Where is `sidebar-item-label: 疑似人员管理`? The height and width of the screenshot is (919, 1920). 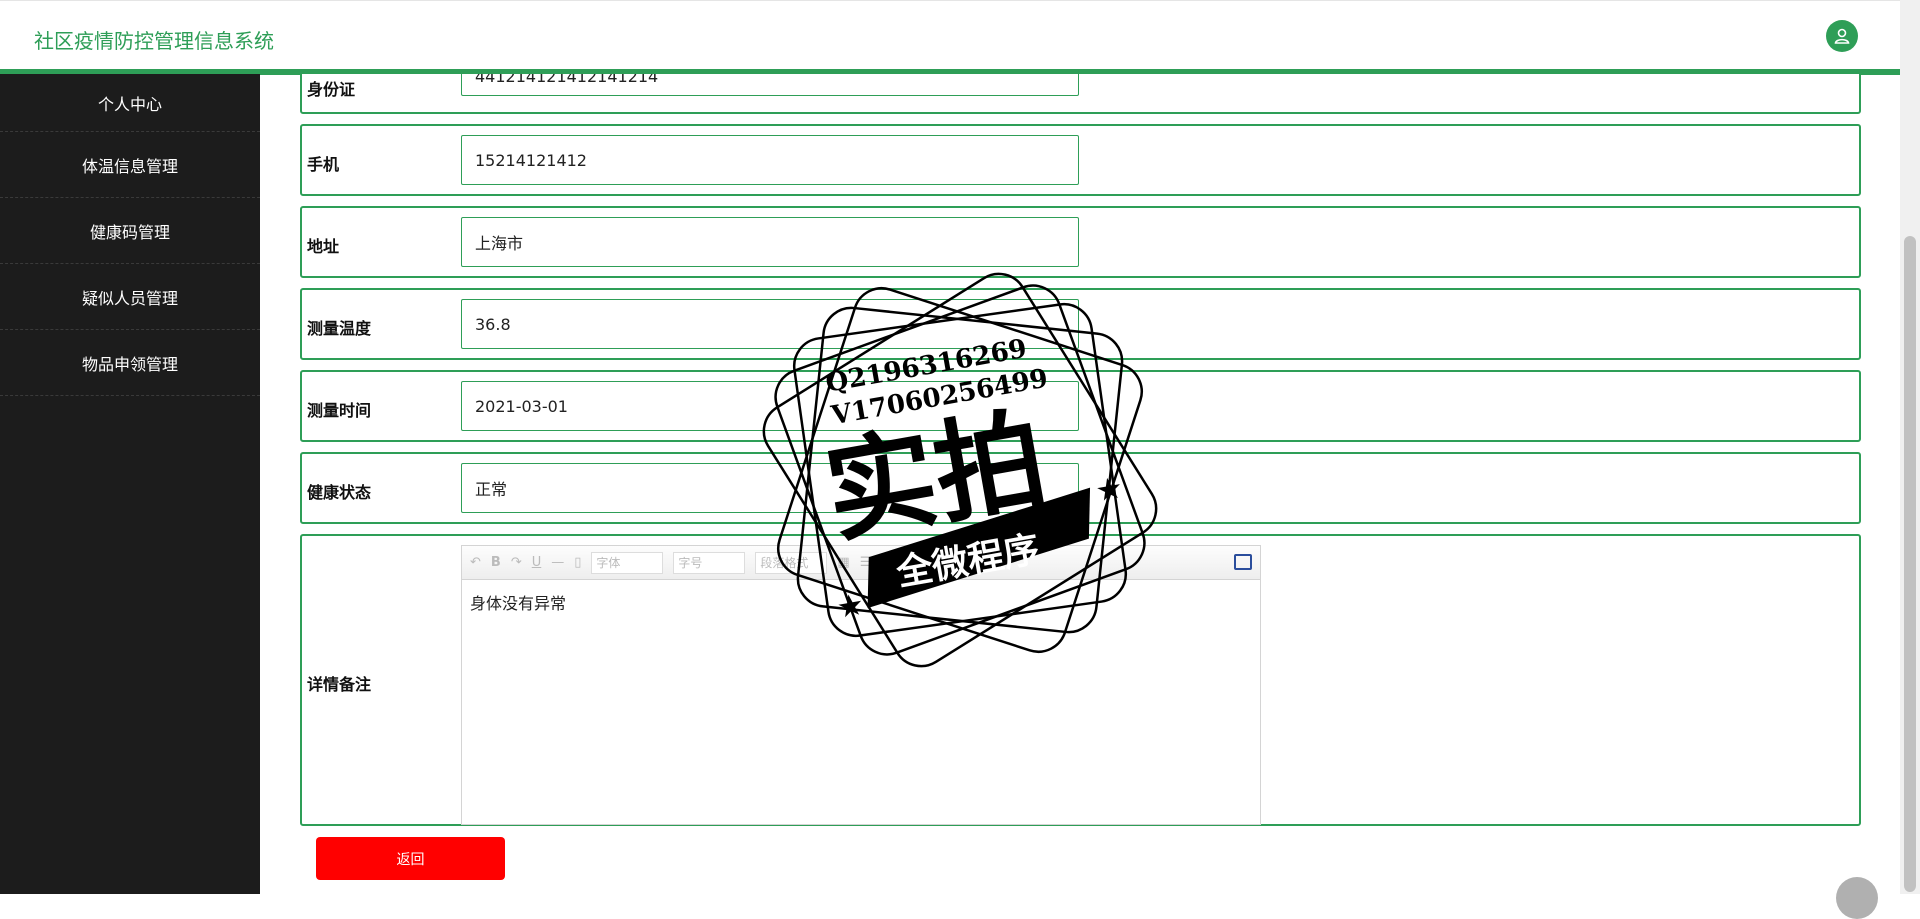
sidebar-item-label: 疑似人员管理 is located at coordinates (129, 298).